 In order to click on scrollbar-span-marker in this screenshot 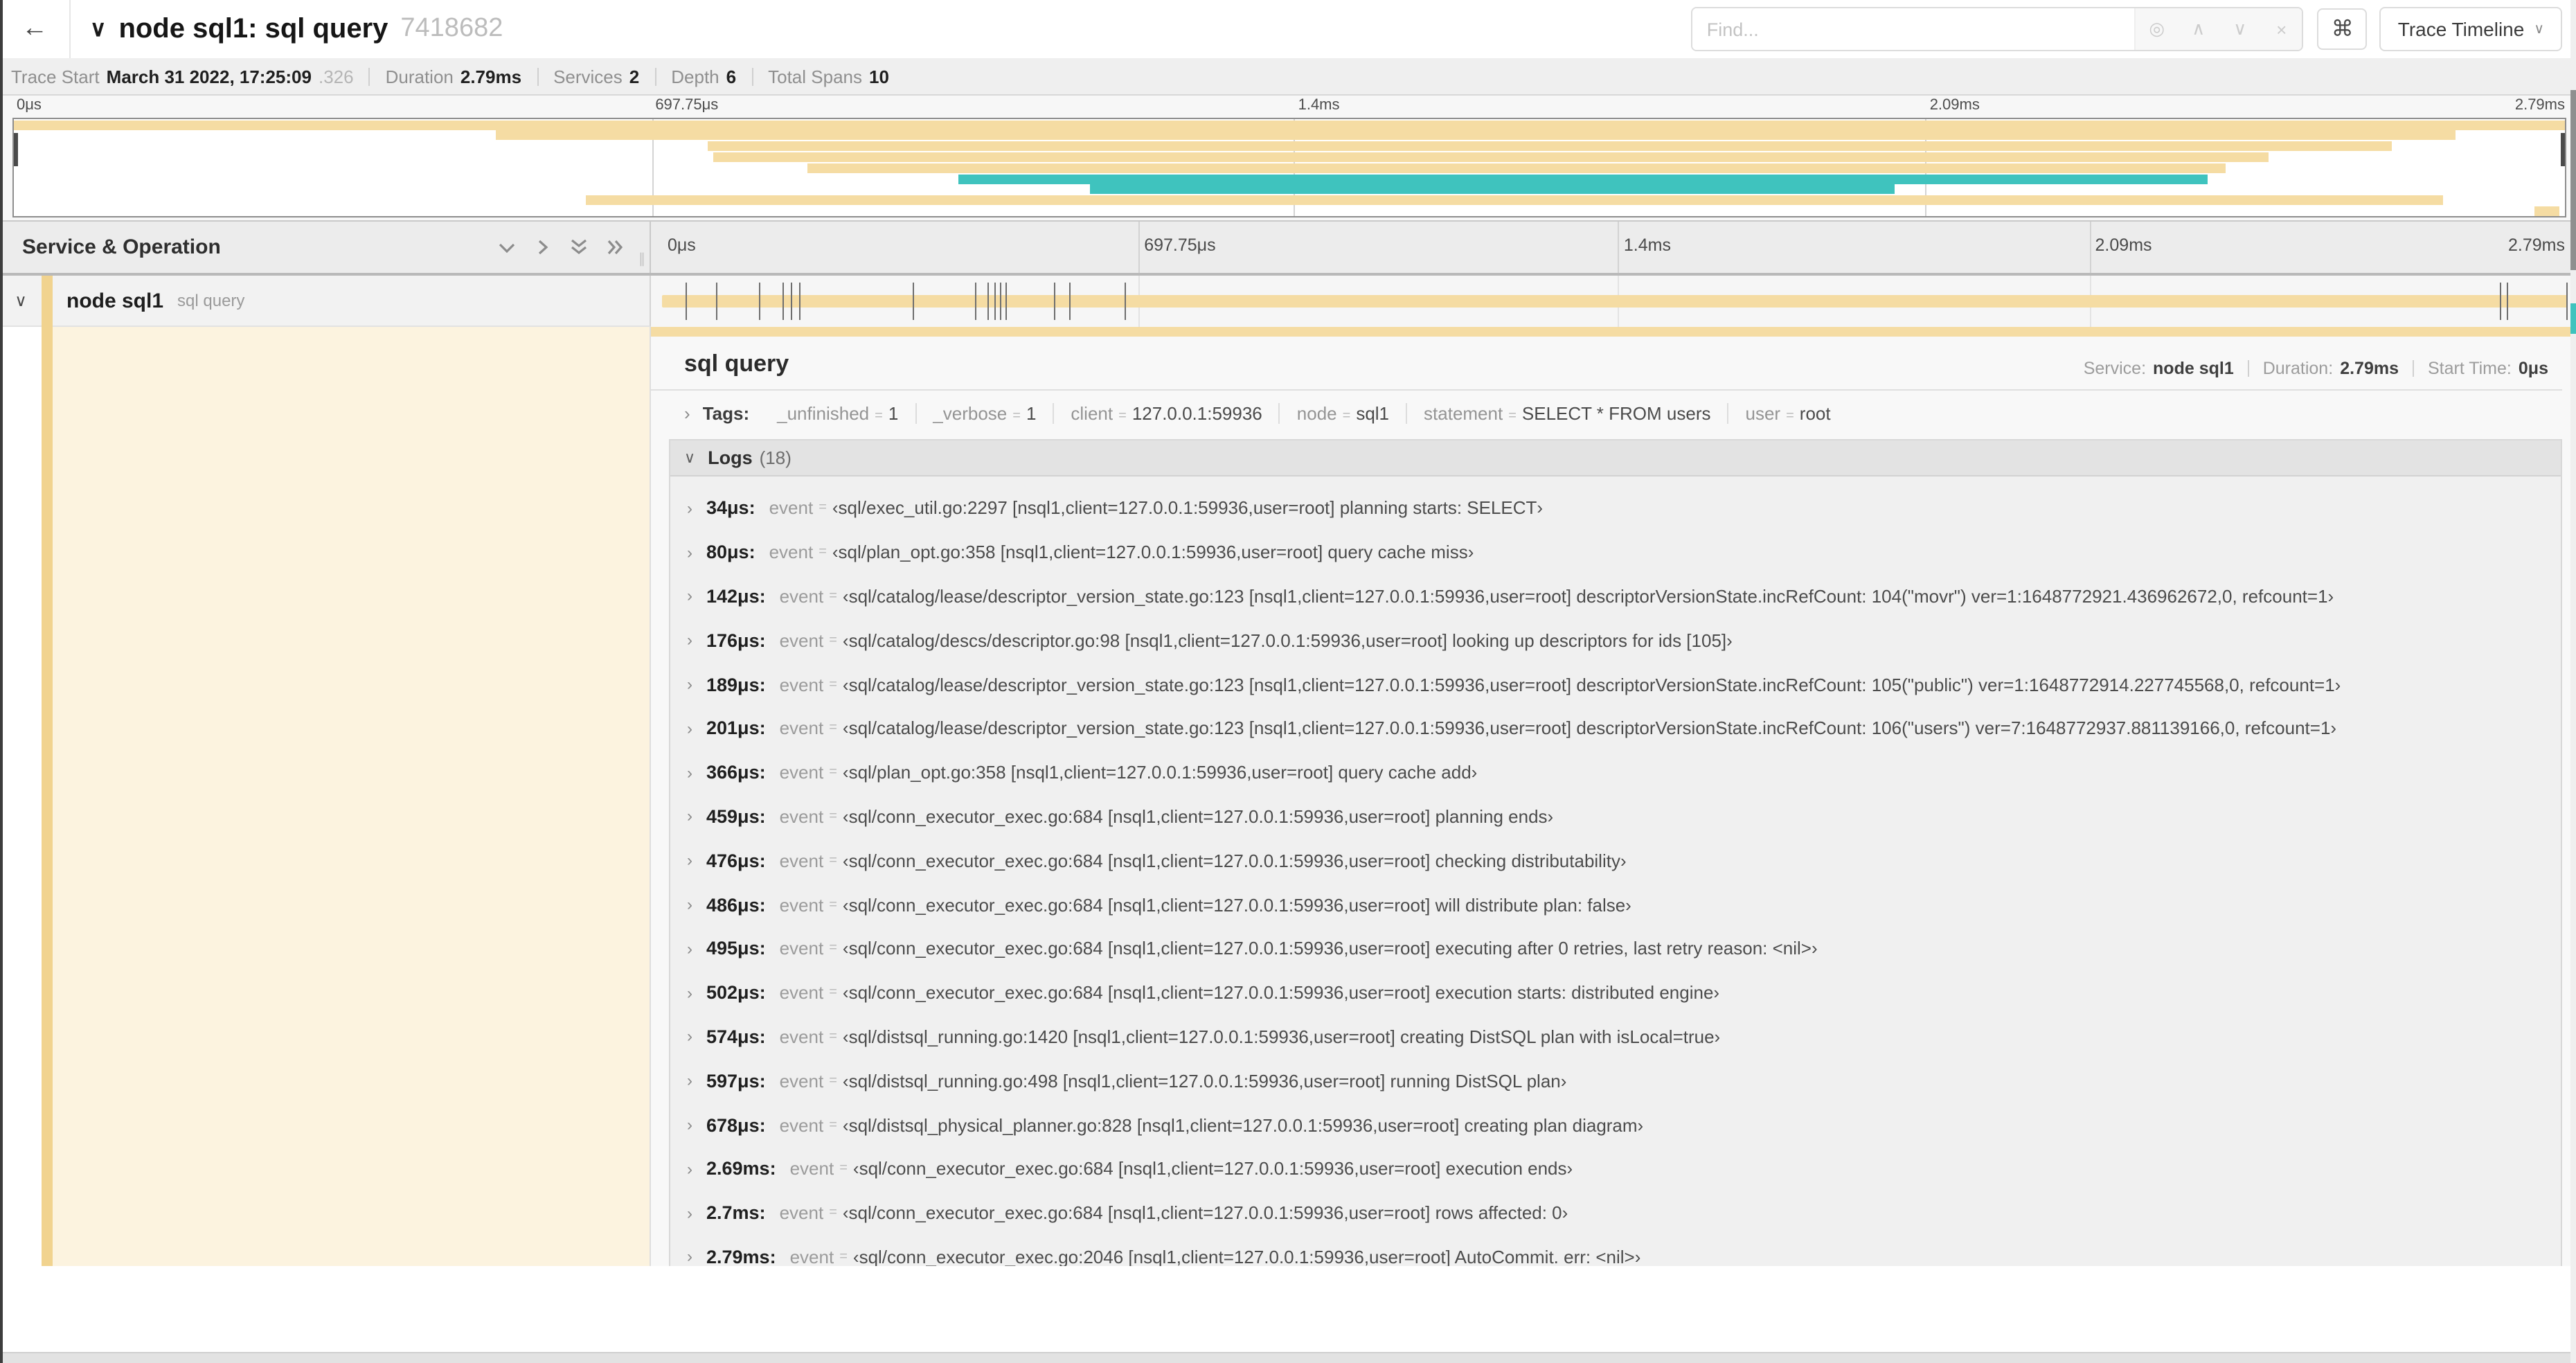, I will do `click(2573, 318)`.